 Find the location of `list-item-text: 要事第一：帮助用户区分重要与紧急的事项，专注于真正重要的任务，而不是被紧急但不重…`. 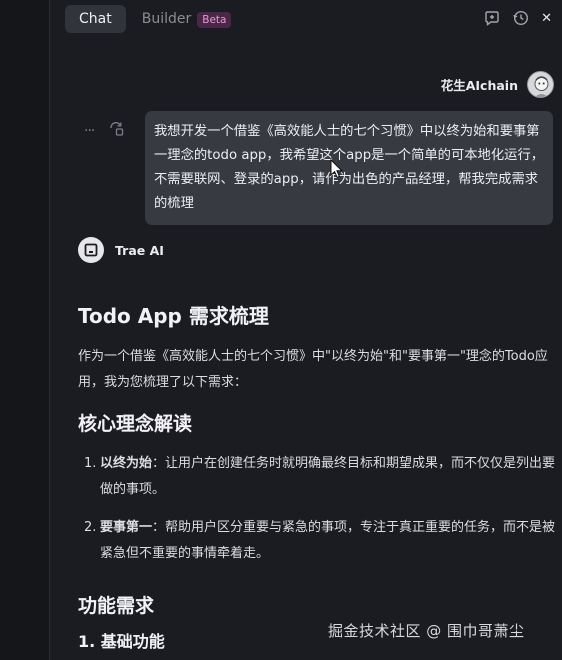

list-item-text: 要事第一：帮助用户区分重要与紧急的事项，专注于真正重要的任务，而不是被紧急但不重… is located at coordinates (328, 541).